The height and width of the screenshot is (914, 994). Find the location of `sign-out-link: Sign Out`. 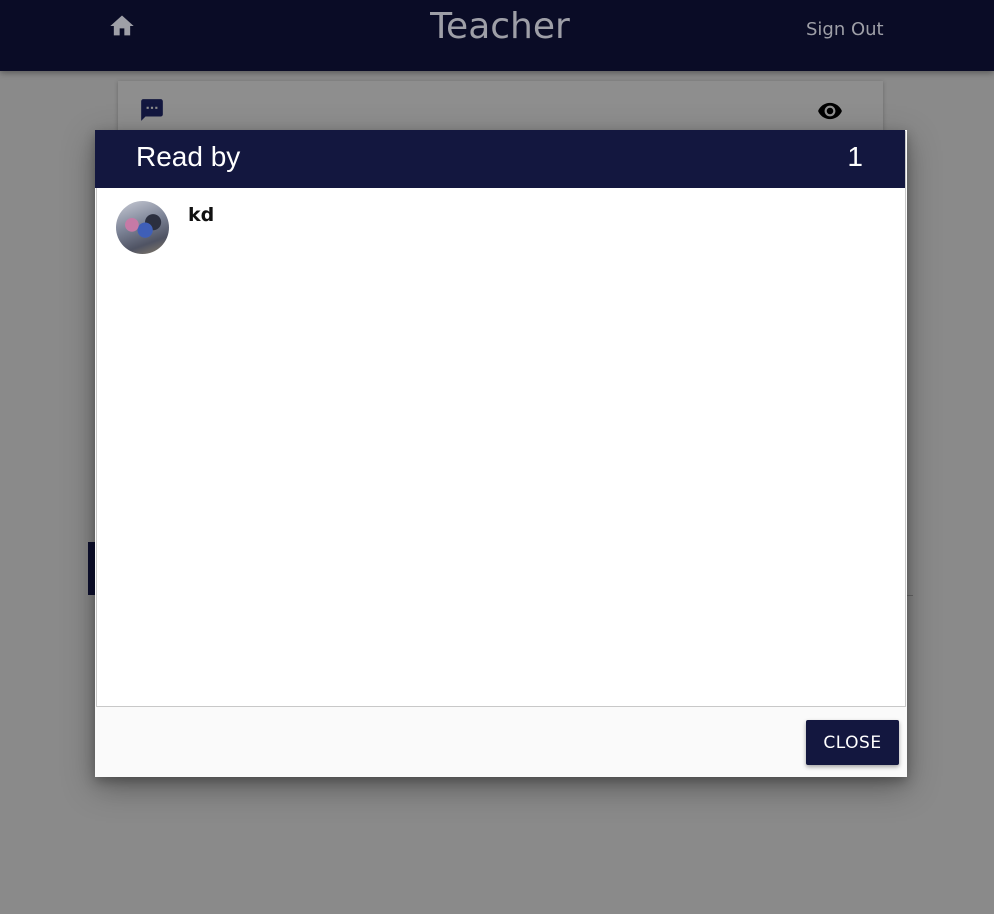

sign-out-link: Sign Out is located at coordinates (845, 29).